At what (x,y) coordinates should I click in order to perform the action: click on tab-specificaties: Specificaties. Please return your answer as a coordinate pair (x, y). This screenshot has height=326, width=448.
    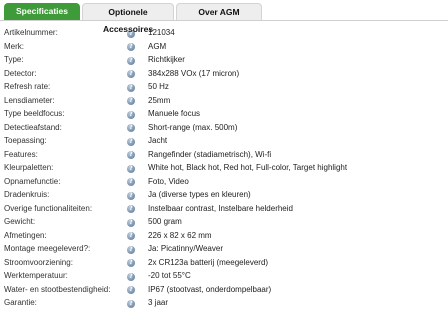
    Looking at the image, I should click on (42, 11).